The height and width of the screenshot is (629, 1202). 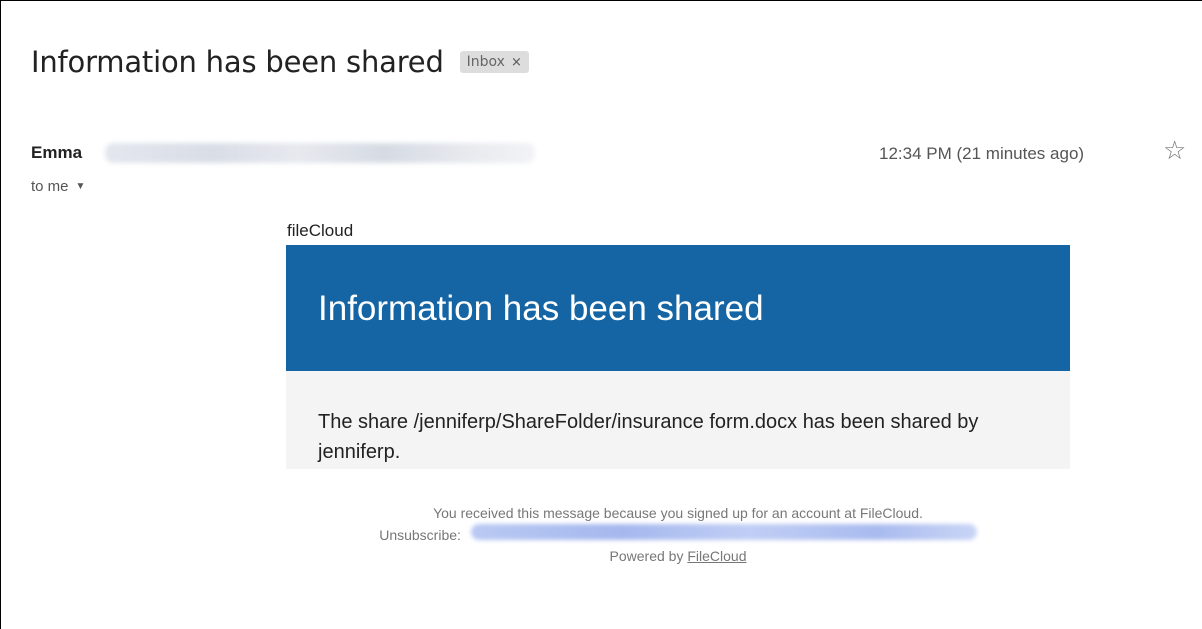 I want to click on star-icon: ☆, so click(x=1174, y=150).